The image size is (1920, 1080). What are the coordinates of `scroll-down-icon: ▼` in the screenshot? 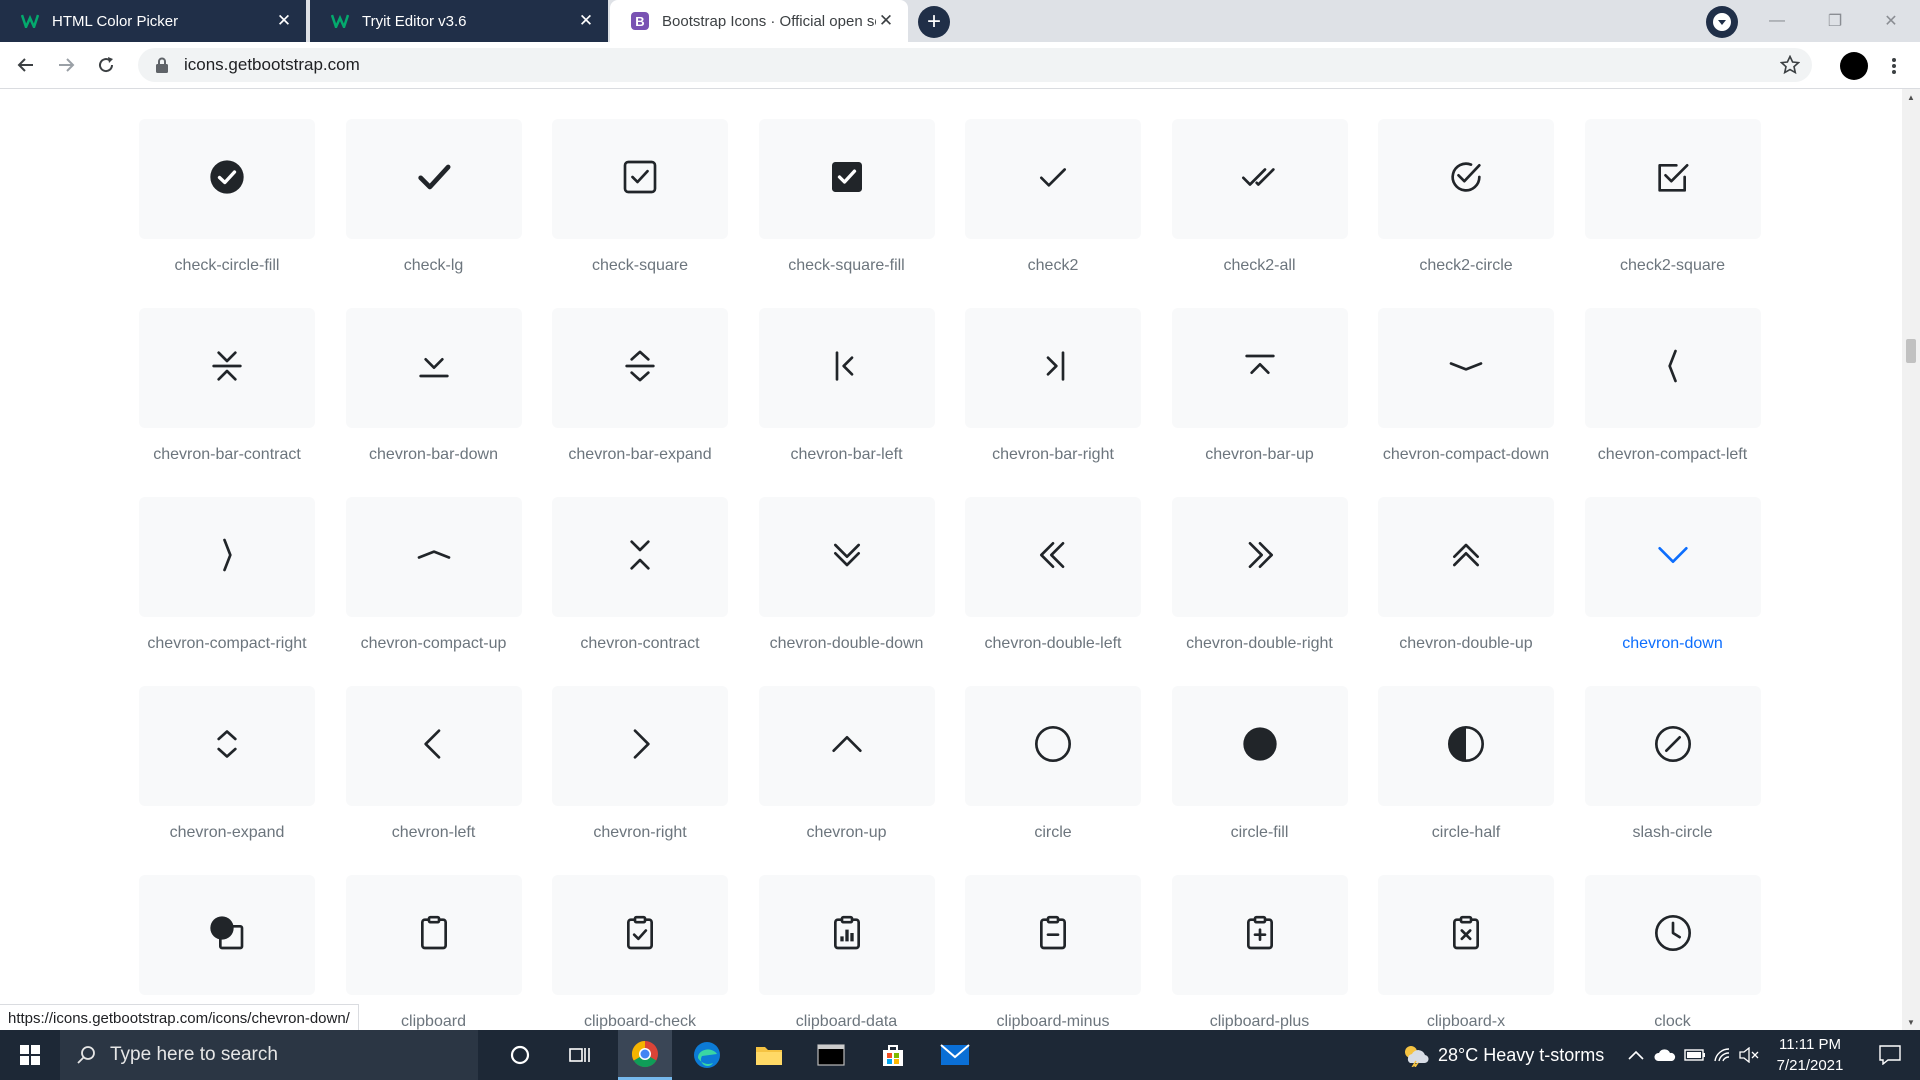 It's located at (1911, 1022).